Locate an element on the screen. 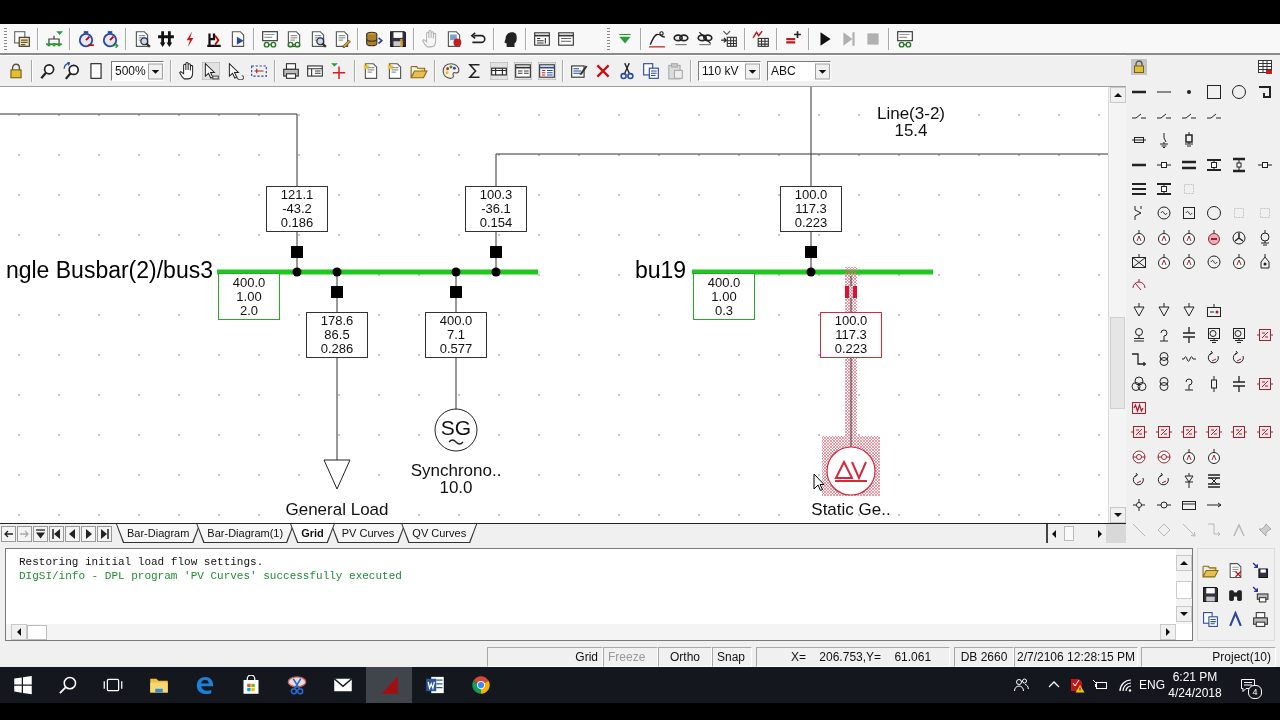 The height and width of the screenshot is (720, 1280). triple-busbar-icon is located at coordinates (1138, 188).